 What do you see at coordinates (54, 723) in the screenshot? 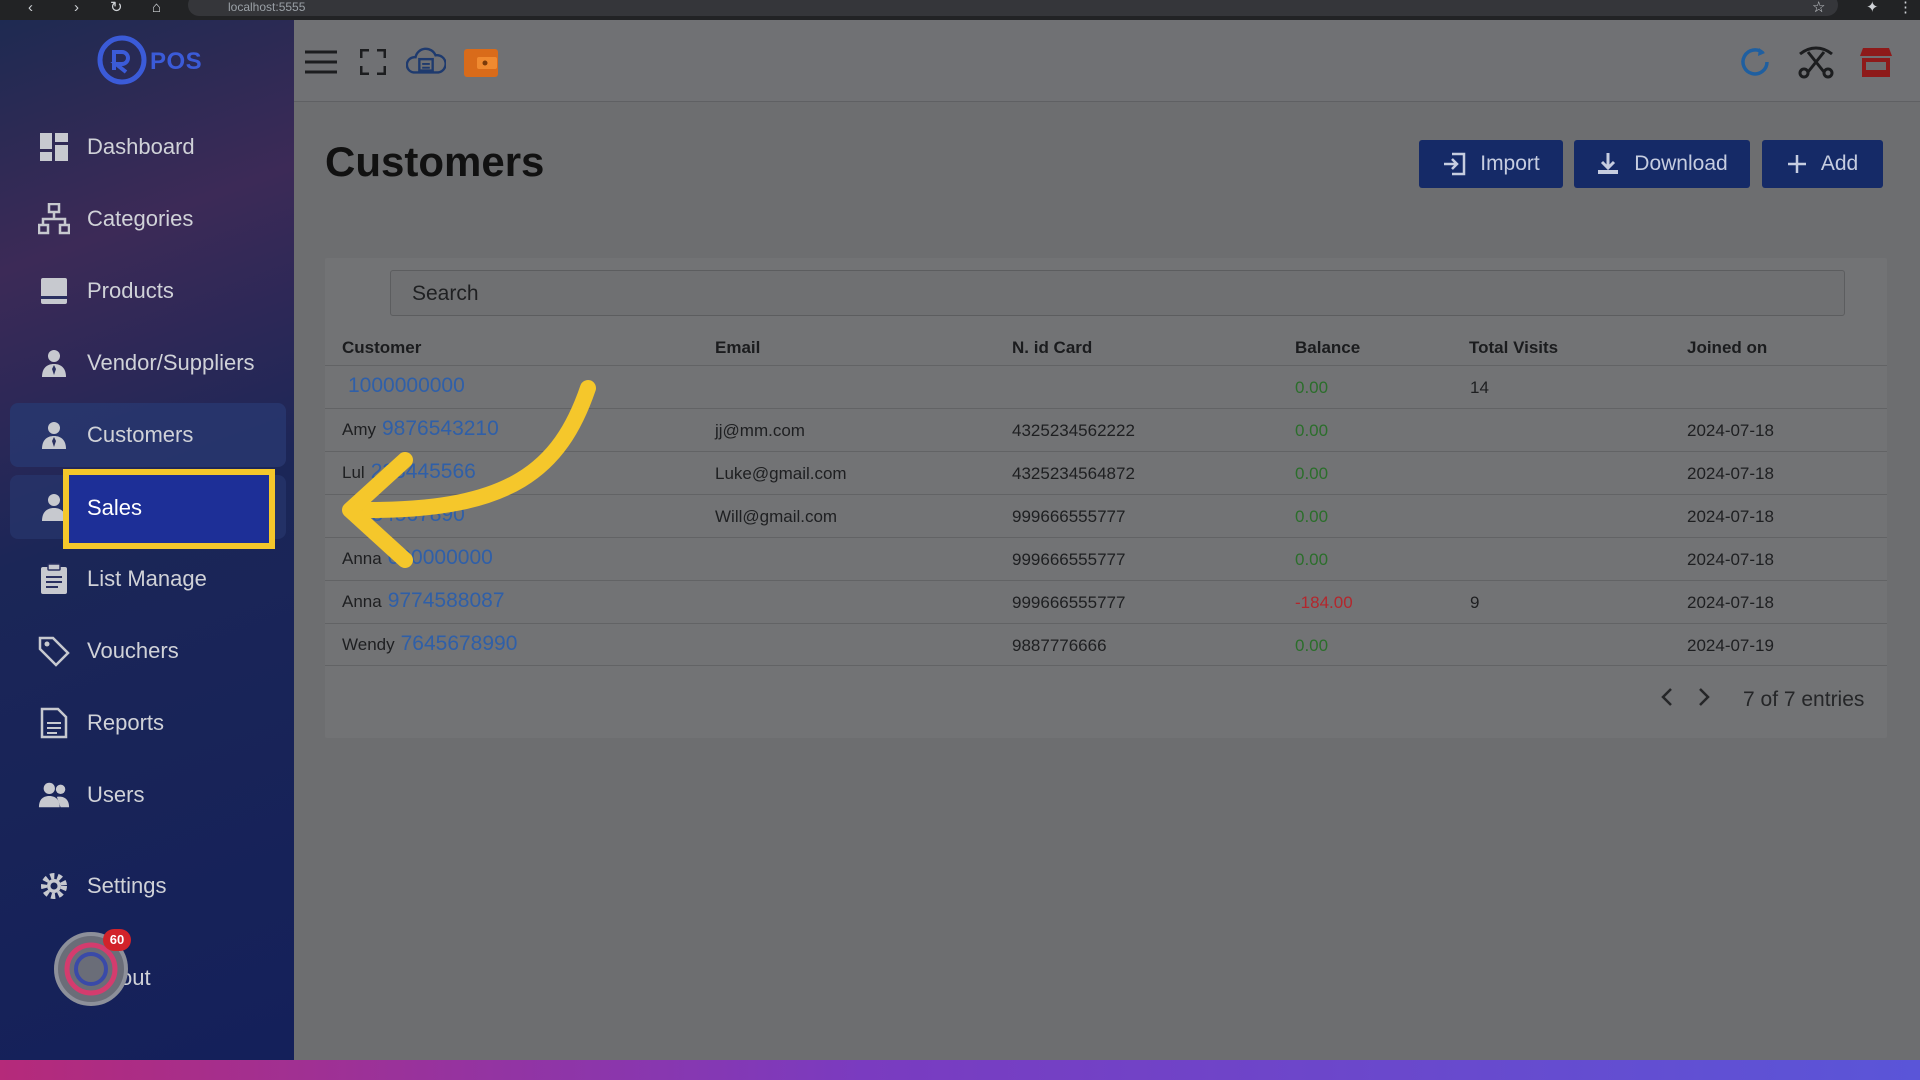
I see `file-icon` at bounding box center [54, 723].